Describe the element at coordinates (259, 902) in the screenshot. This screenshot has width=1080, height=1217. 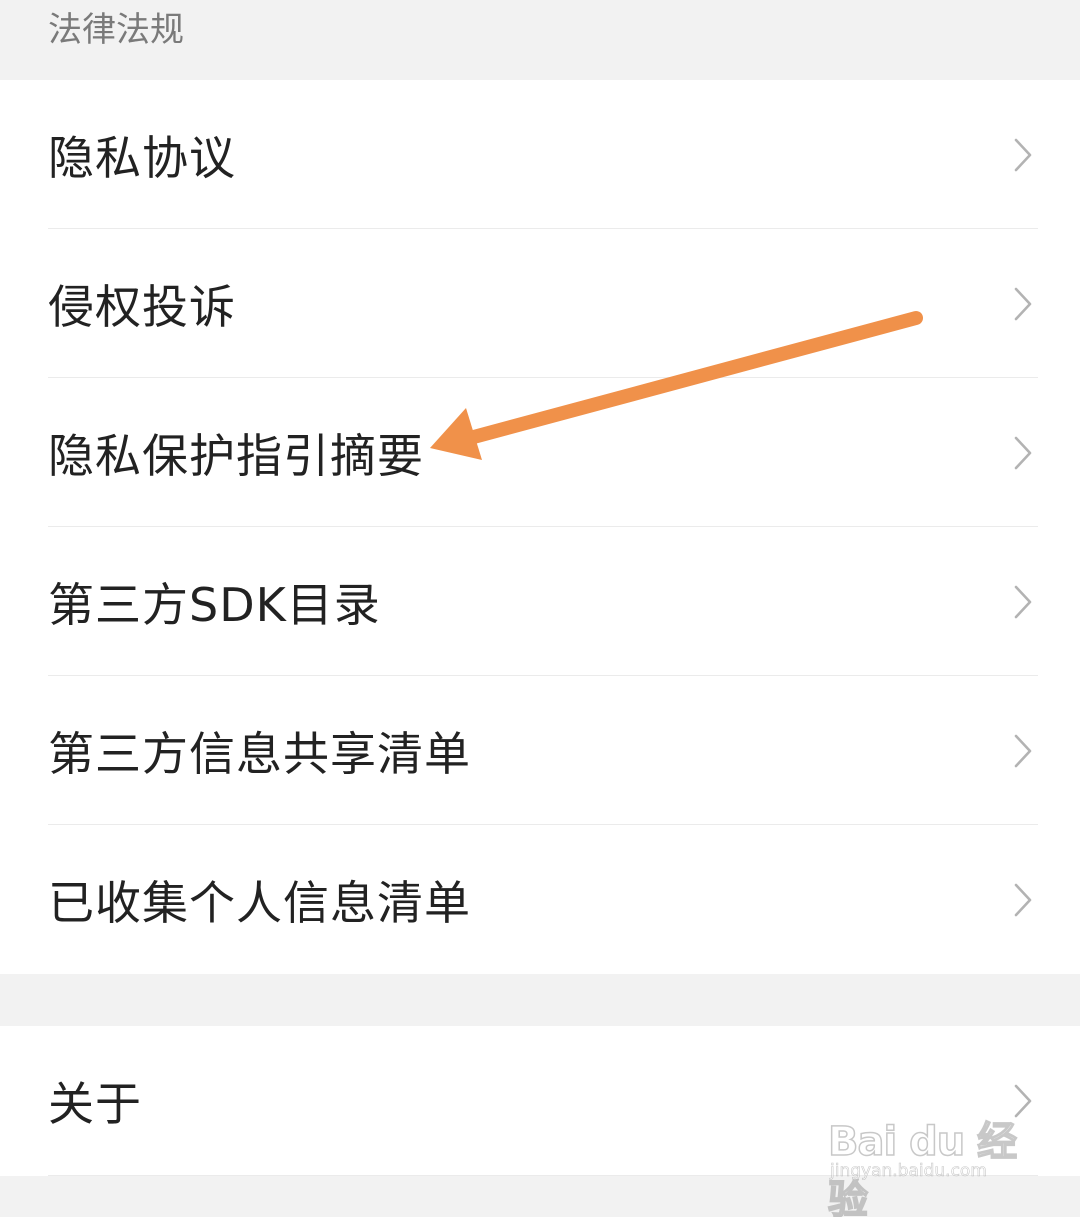
I see `list-item-label: 已收集个人信息清单` at that location.